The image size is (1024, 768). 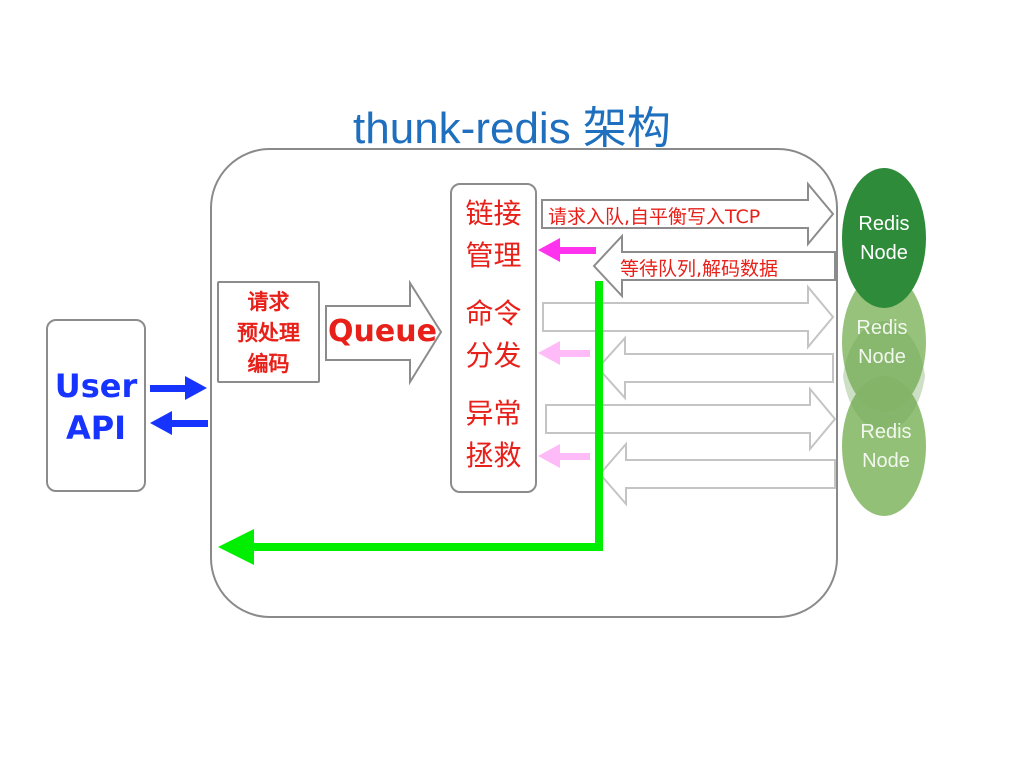 I want to click on mgr-connection-line1: 链接, so click(x=493, y=213).